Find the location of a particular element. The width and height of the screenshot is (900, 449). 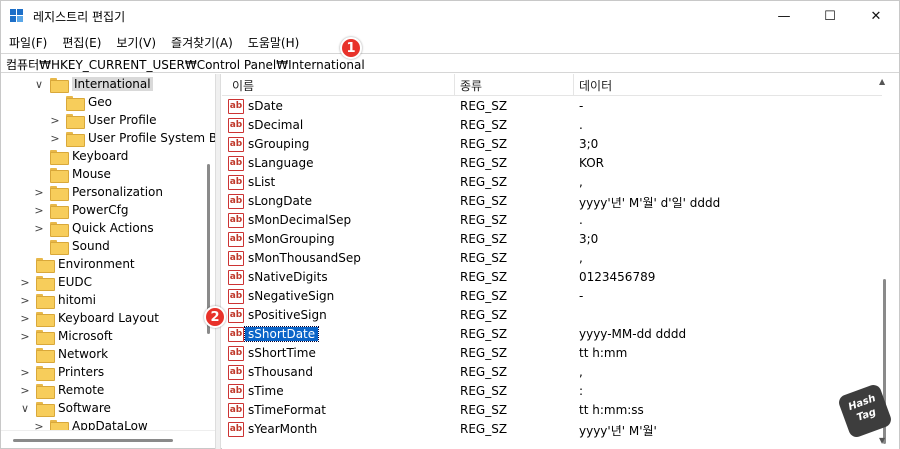

value-name: sGrouping is located at coordinates (279, 144).